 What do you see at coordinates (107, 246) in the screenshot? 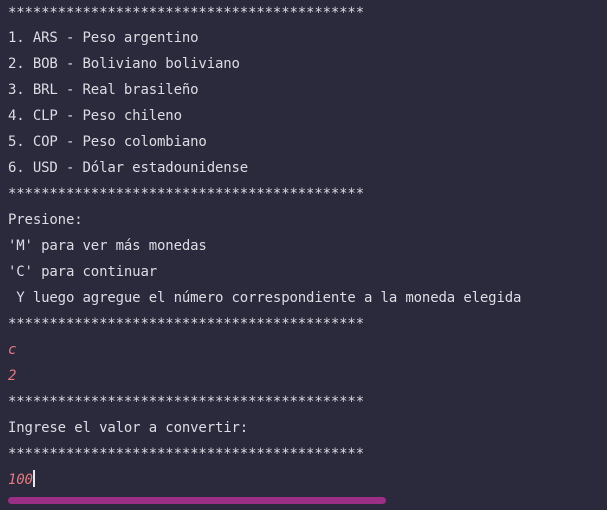
I see `prompt-more-currencies: 'M' para ver más monedas` at bounding box center [107, 246].